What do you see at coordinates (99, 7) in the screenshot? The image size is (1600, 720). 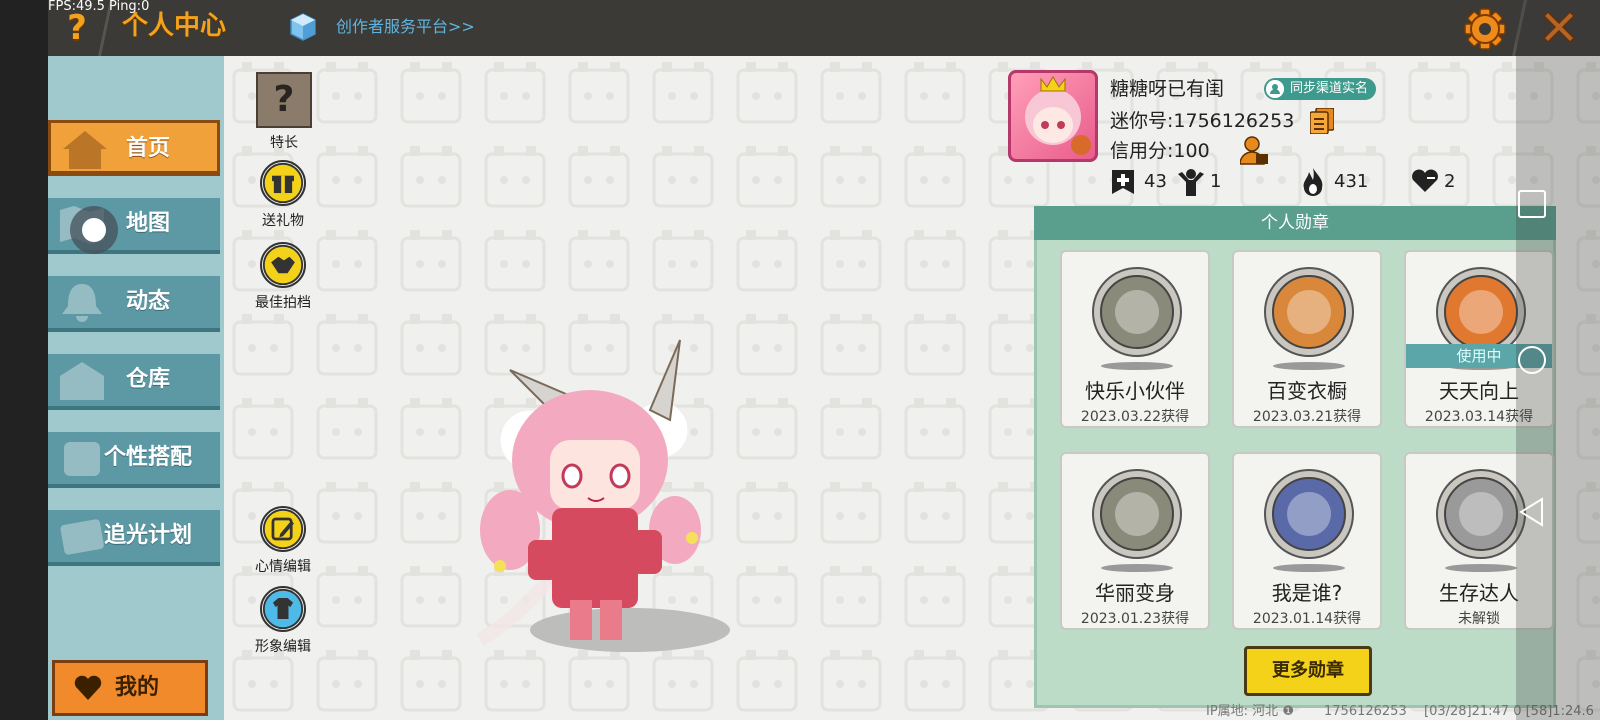 I see `fps-readout: FPS:49.5 Ping:0` at bounding box center [99, 7].